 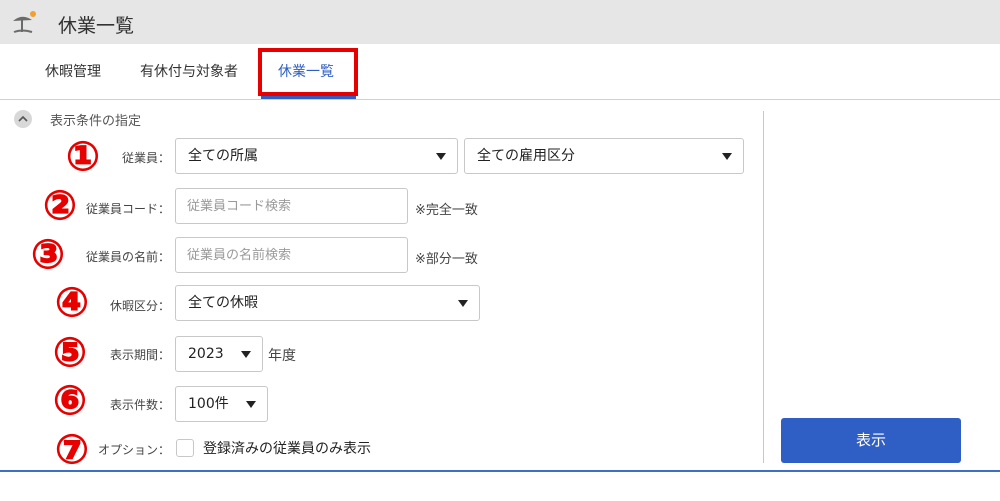 What do you see at coordinates (291, 206) in the screenshot?
I see `employee-code-input` at bounding box center [291, 206].